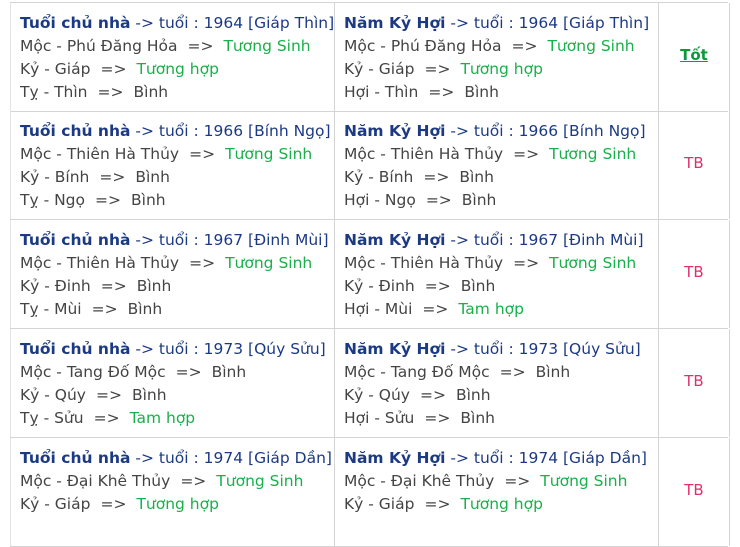 Image resolution: width=740 pixels, height=547 pixels. I want to click on cell-heading: Tuổi chủ nhà -> tuổi : 1964 [Giáp Thìn], so click(177, 23).